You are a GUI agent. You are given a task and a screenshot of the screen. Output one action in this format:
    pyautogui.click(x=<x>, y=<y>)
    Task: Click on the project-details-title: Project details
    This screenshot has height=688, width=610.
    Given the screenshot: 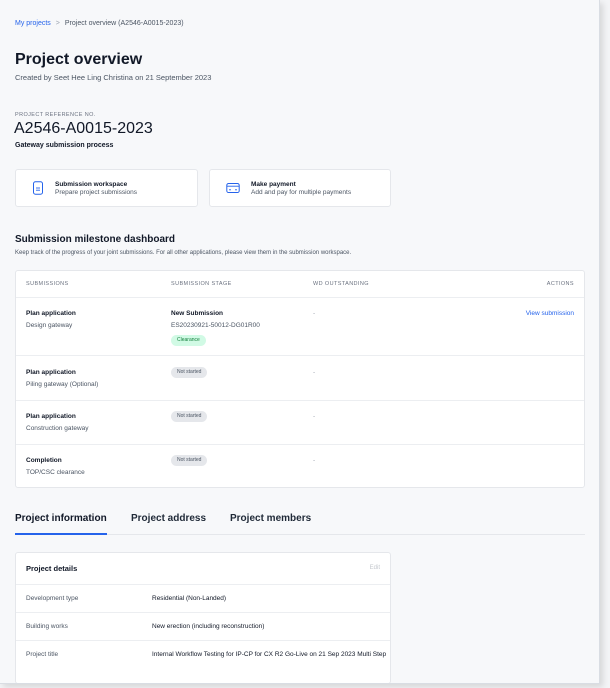 What is the action you would take?
    pyautogui.click(x=52, y=568)
    